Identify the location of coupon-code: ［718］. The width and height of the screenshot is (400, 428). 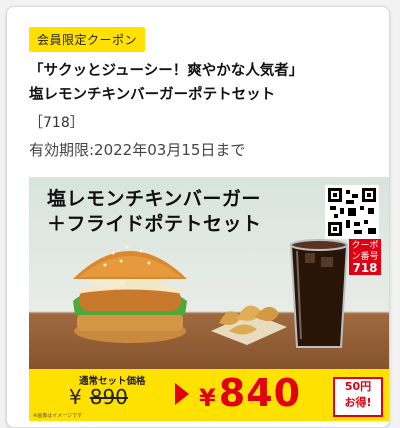
(56, 123).